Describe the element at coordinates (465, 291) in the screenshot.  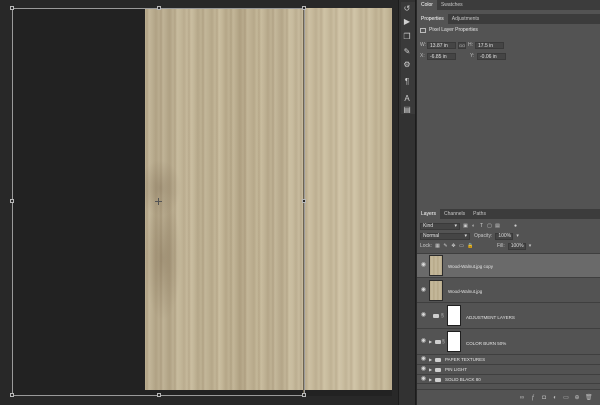
I see `layer-name: Wood-Walnut.jpg` at that location.